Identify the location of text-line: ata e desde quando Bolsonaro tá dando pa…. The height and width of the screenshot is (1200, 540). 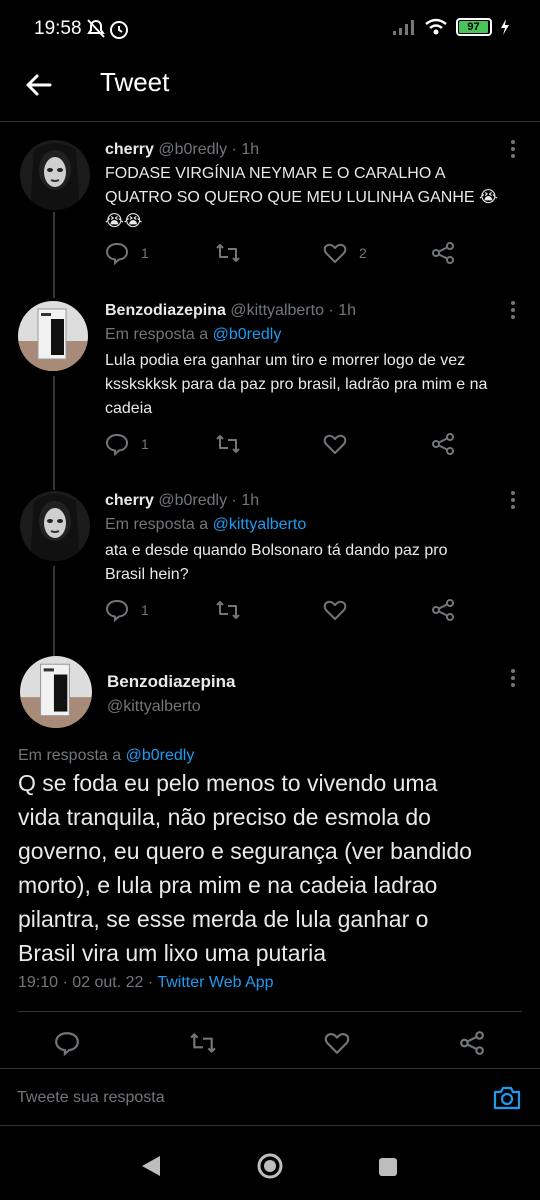
(276, 550).